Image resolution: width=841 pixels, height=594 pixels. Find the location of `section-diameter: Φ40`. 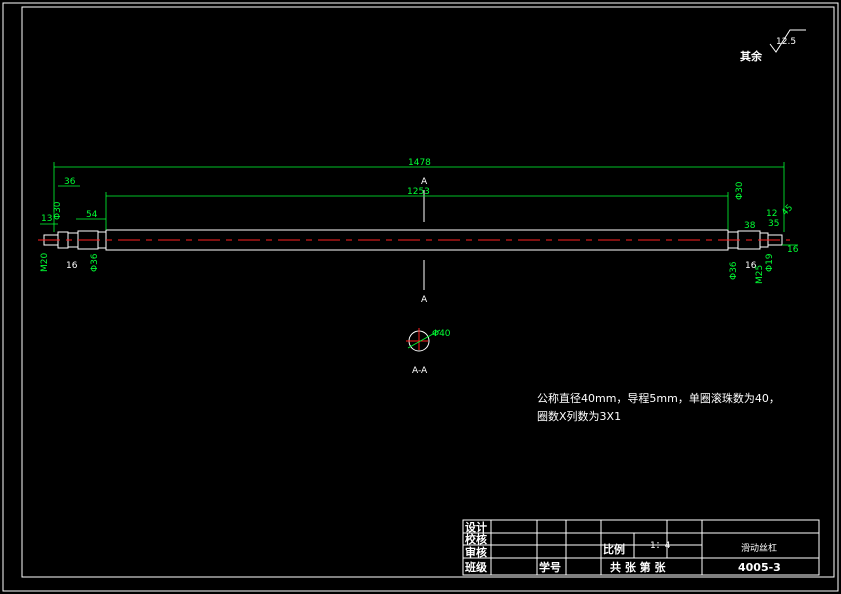

section-diameter: Φ40 is located at coordinates (441, 334).